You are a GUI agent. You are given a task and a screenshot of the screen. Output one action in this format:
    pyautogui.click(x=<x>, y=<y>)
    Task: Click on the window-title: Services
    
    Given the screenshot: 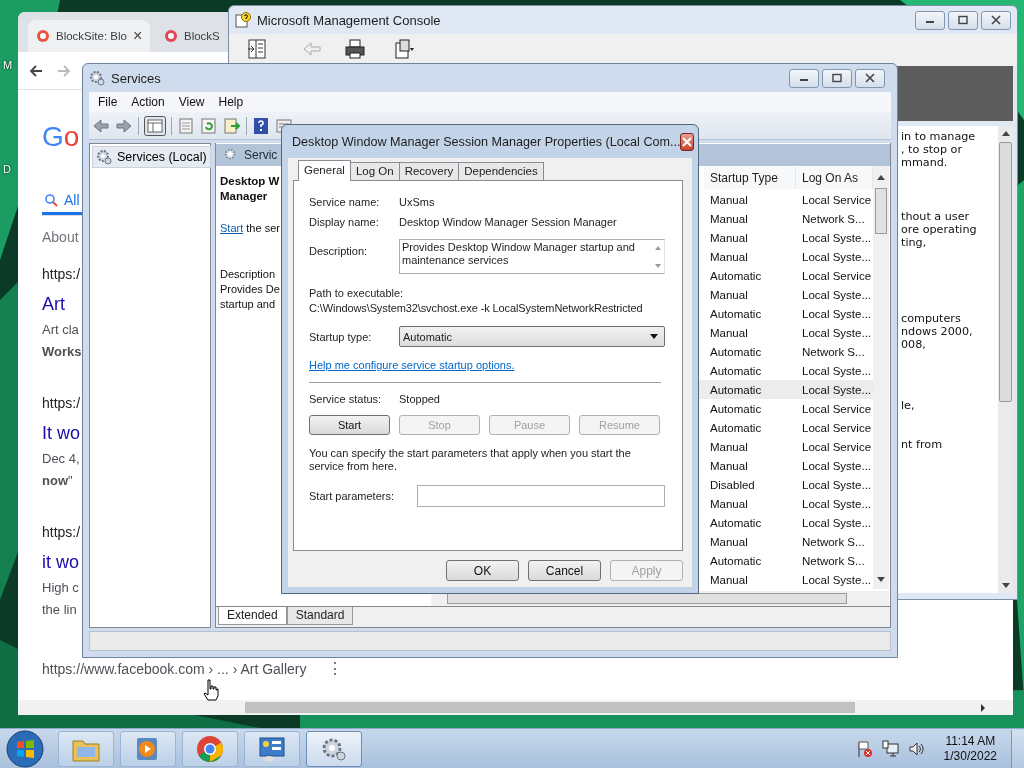 What is the action you would take?
    pyautogui.click(x=136, y=78)
    